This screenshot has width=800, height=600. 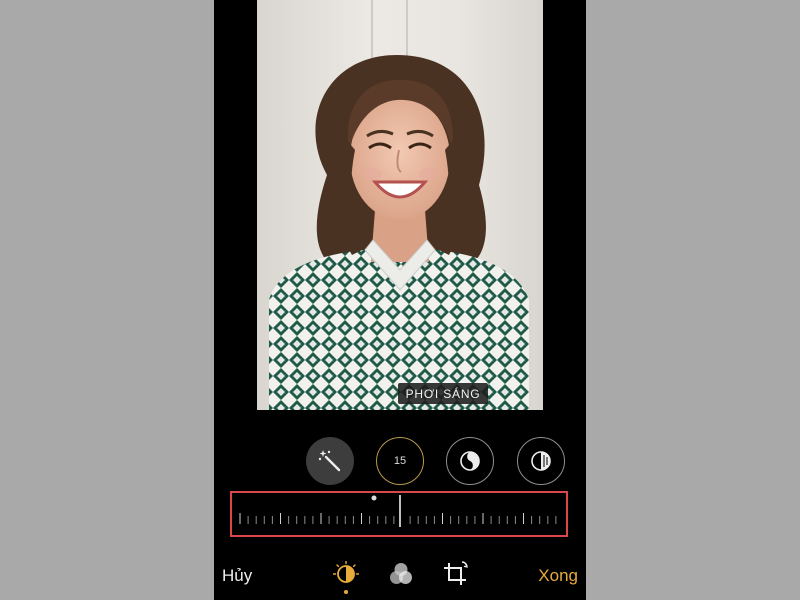 I want to click on filters-icon, so click(x=401, y=573).